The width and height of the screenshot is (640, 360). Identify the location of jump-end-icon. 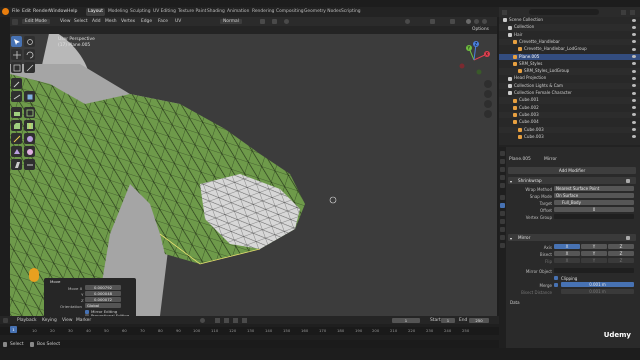
(244, 320).